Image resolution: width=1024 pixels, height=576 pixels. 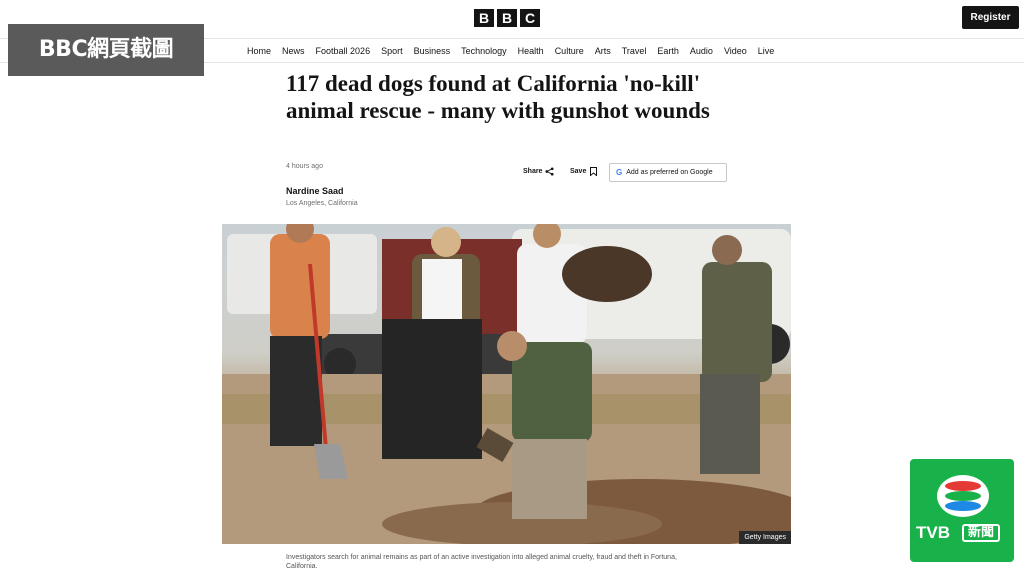 I want to click on nav-item-audio: Audio, so click(x=701, y=51).